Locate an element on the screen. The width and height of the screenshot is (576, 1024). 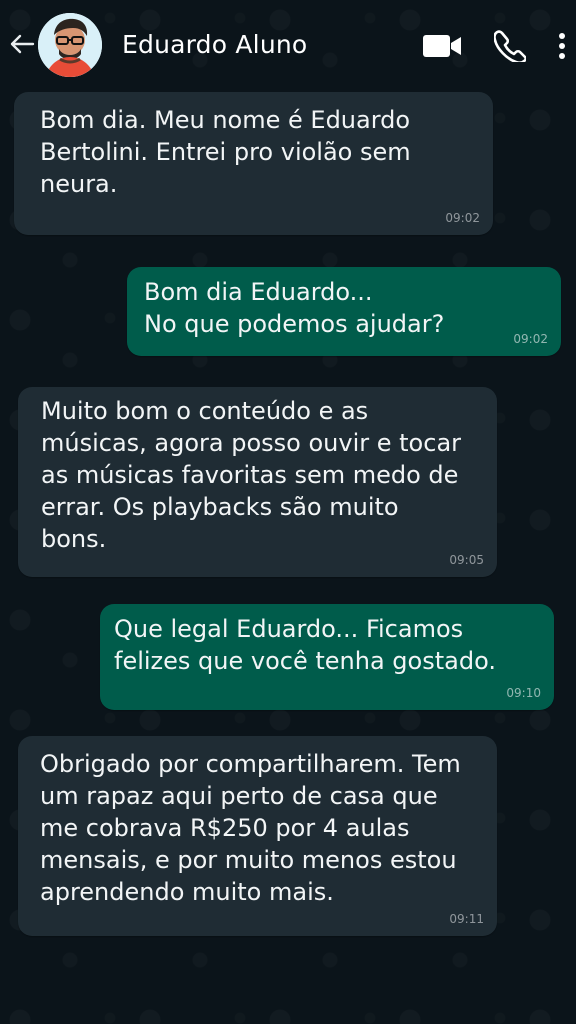
arrow-left-icon is located at coordinates (21, 45).